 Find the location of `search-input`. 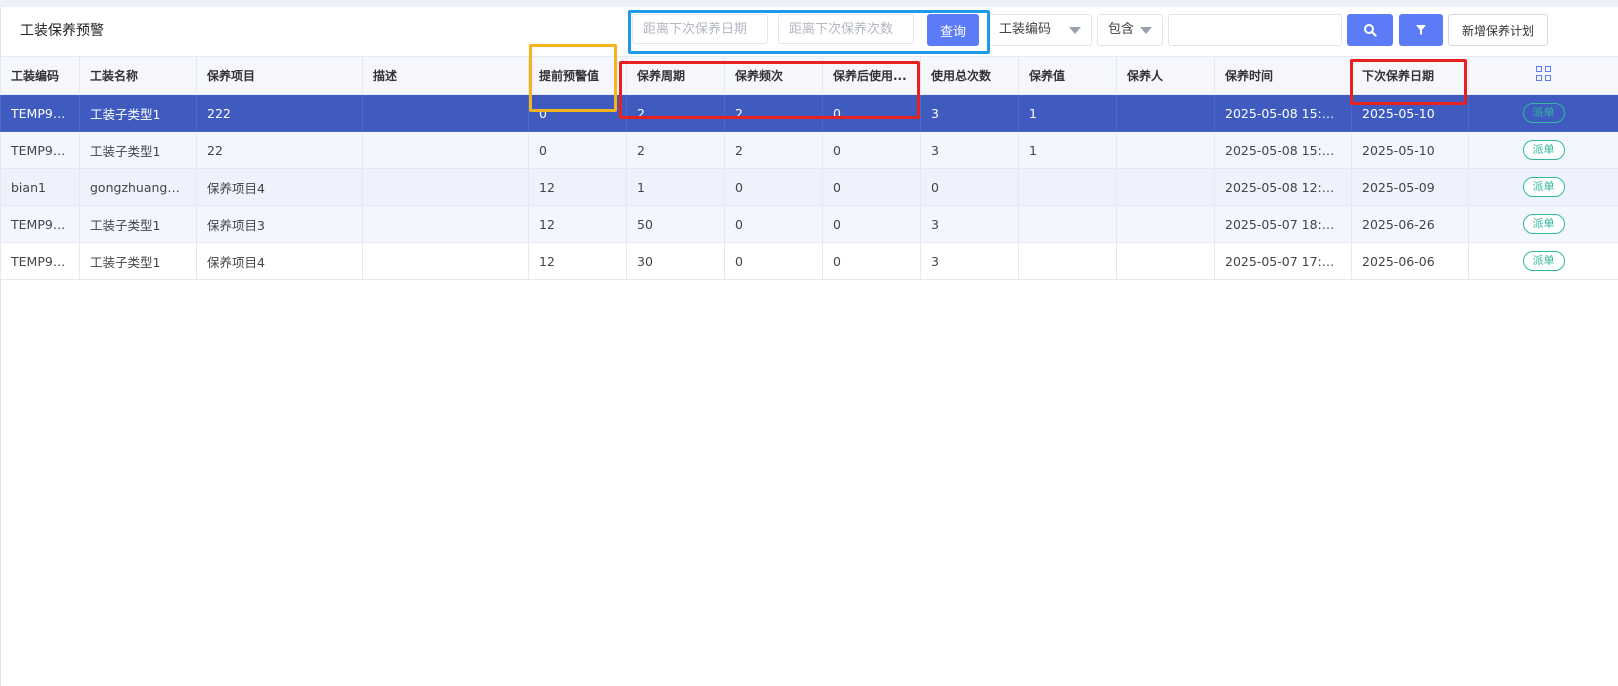

search-input is located at coordinates (1255, 30).